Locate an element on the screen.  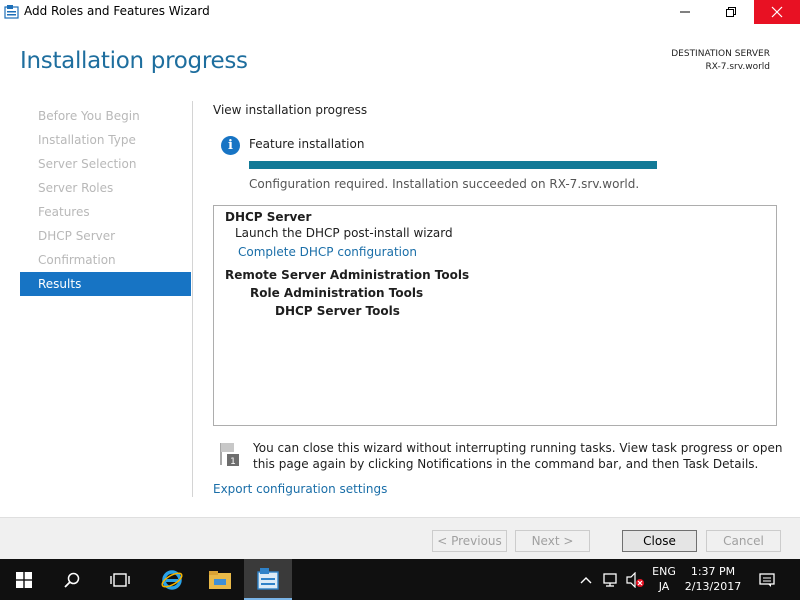
result-dhcp-server: DHCP Server is located at coordinates (268, 217).